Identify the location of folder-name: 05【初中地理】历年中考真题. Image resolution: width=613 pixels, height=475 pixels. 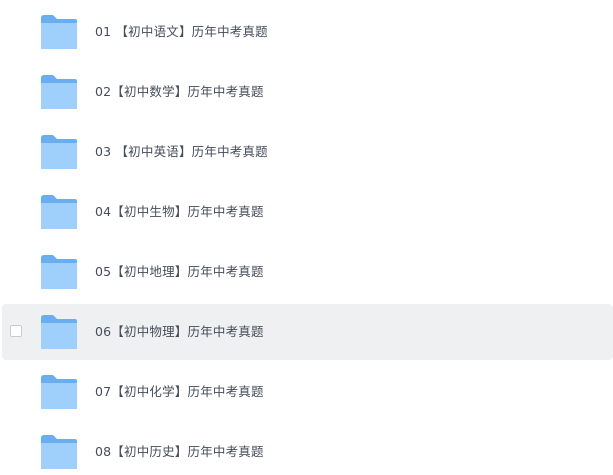
(179, 272).